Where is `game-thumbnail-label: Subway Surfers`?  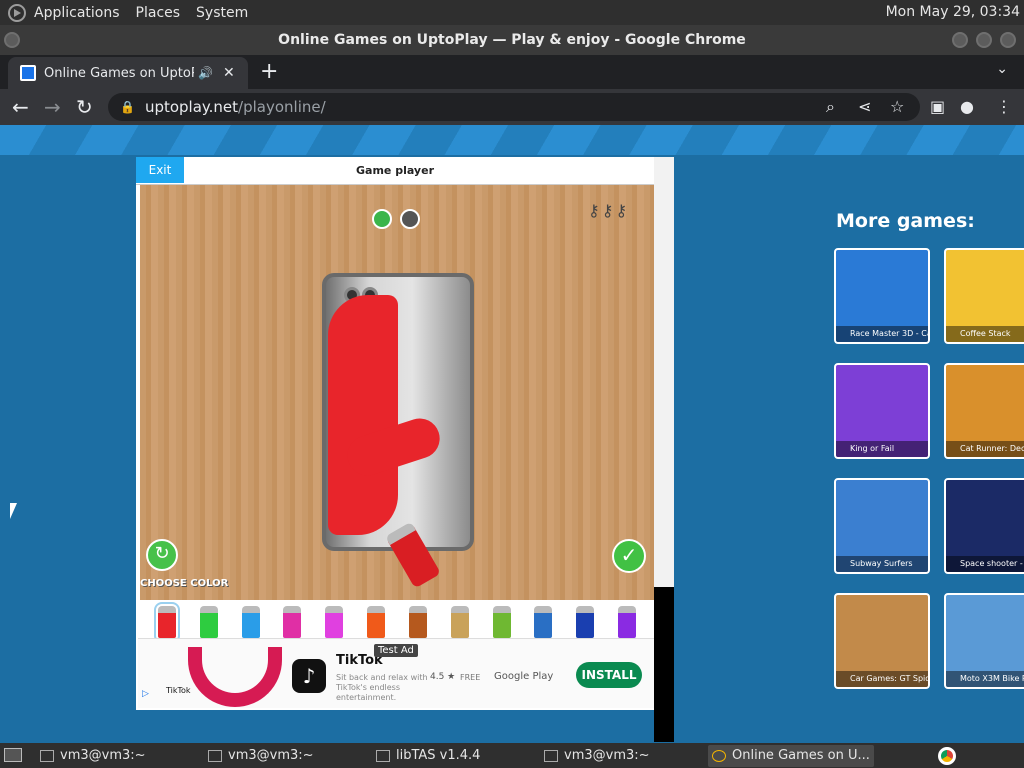
game-thumbnail-label: Subway Surfers is located at coordinates (882, 564).